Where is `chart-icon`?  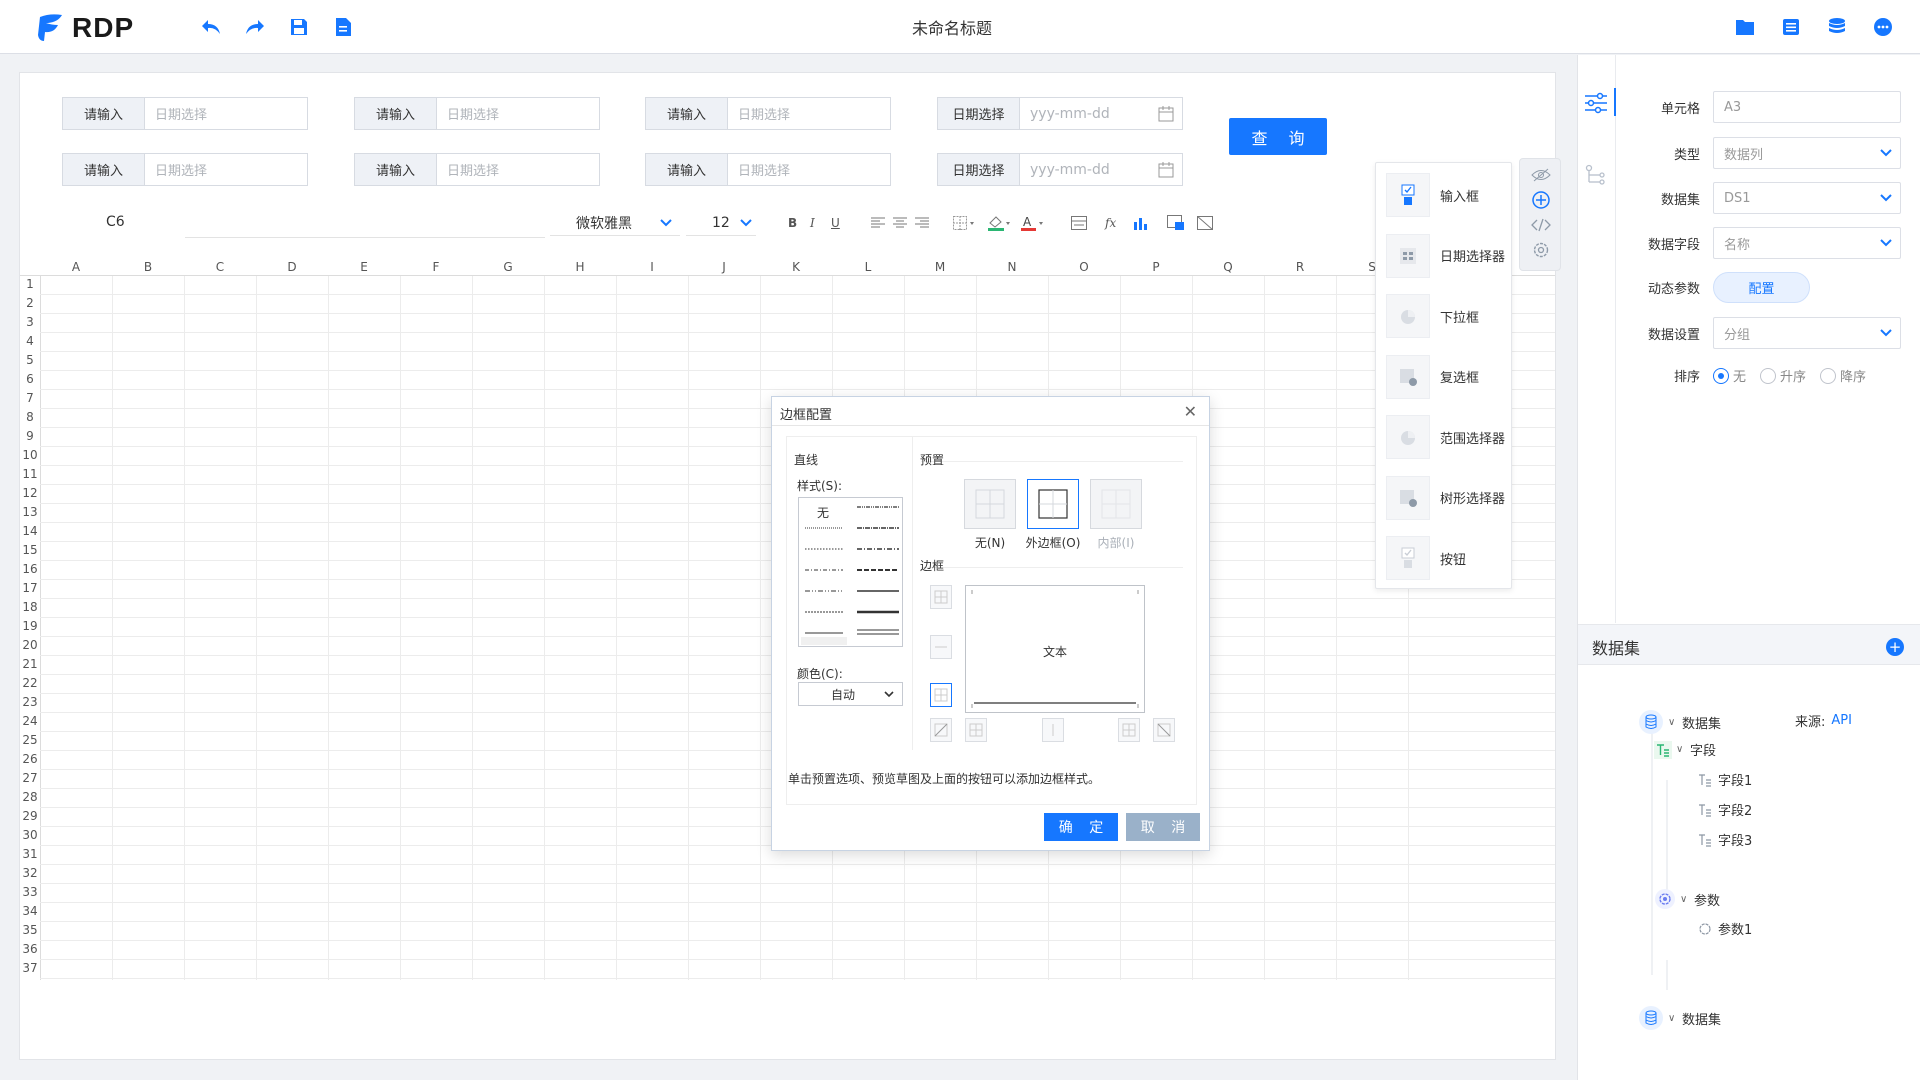 chart-icon is located at coordinates (1141, 223).